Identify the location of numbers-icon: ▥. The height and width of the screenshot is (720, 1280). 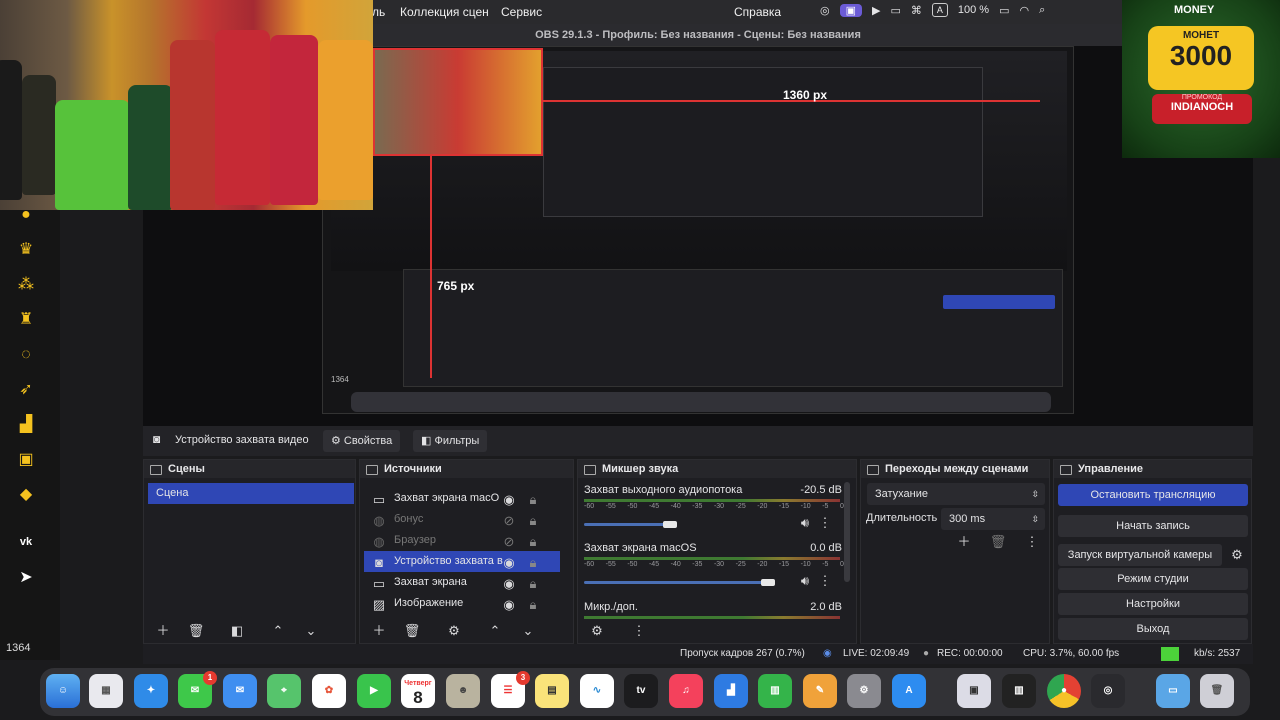
(775, 691).